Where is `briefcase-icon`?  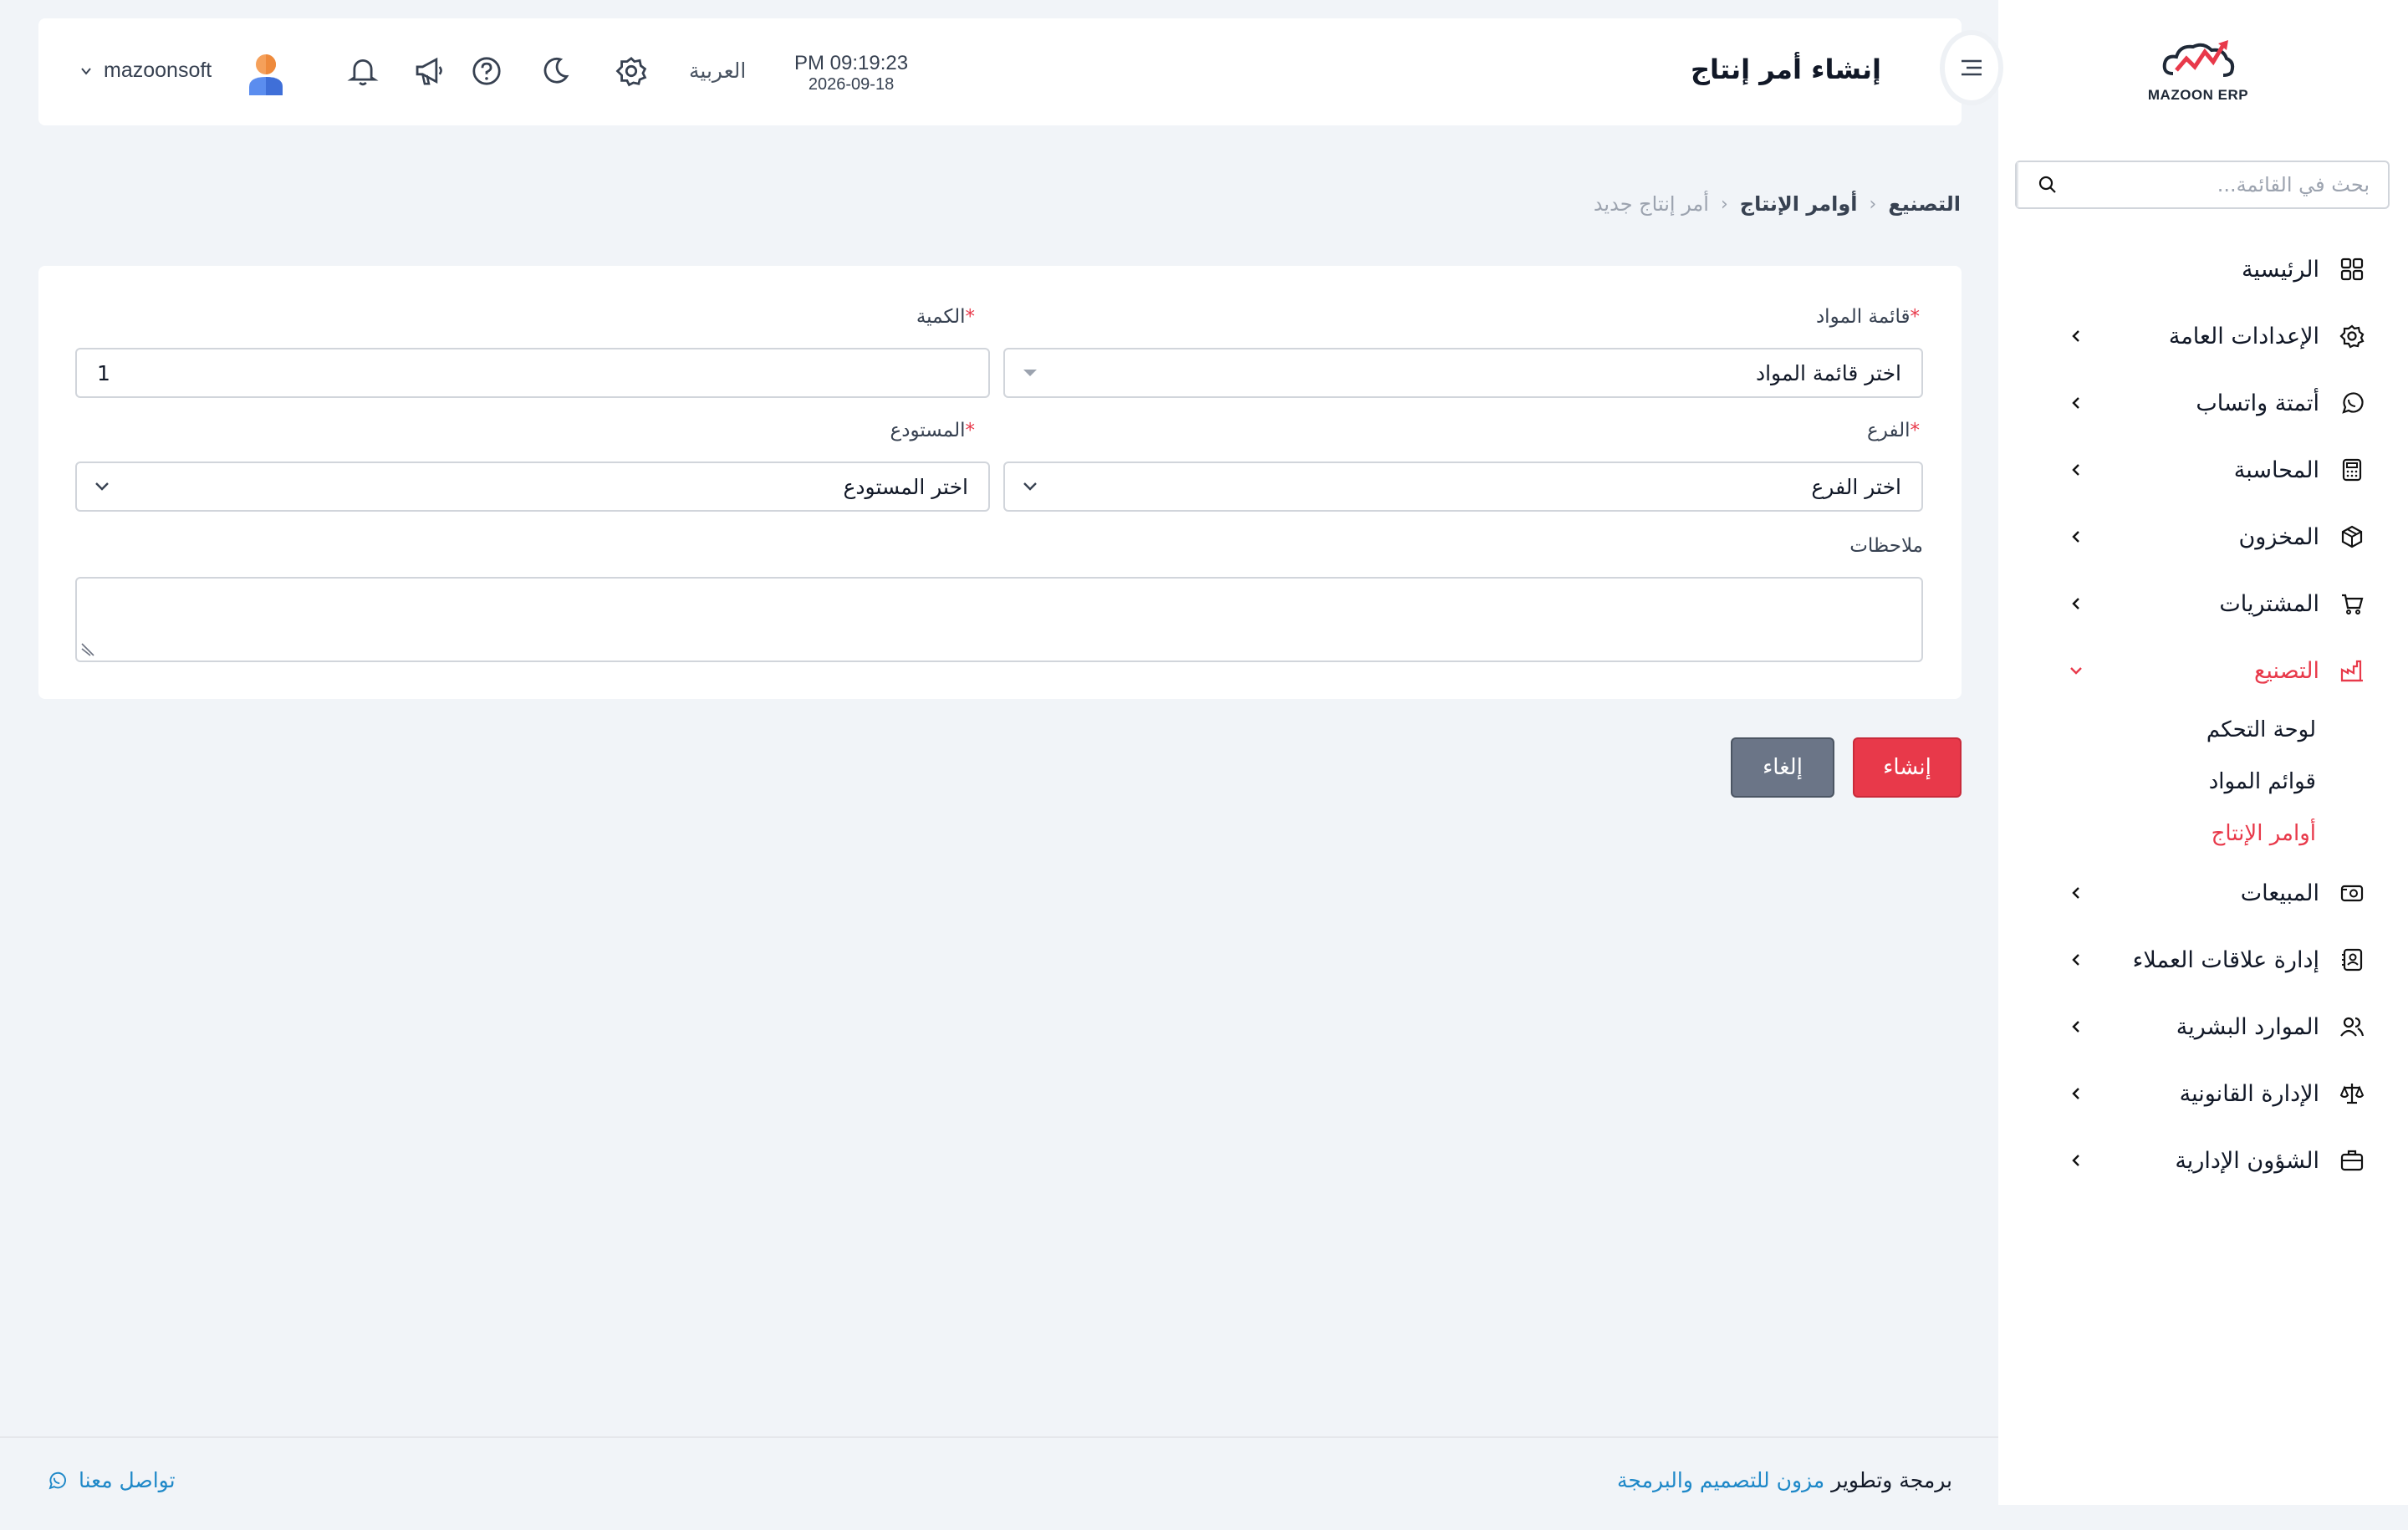 briefcase-icon is located at coordinates (2352, 1160).